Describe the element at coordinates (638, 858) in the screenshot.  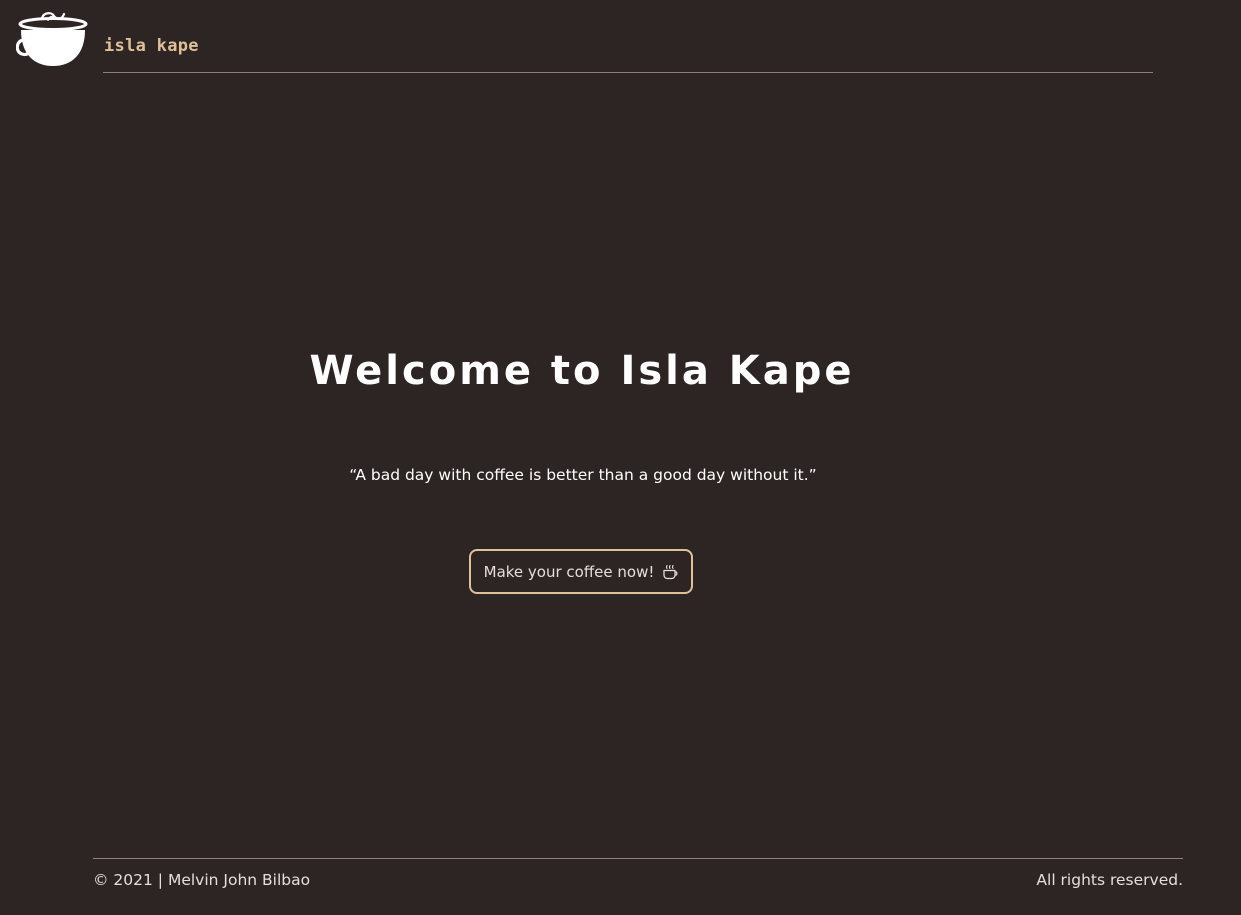
I see `footer-divider` at that location.